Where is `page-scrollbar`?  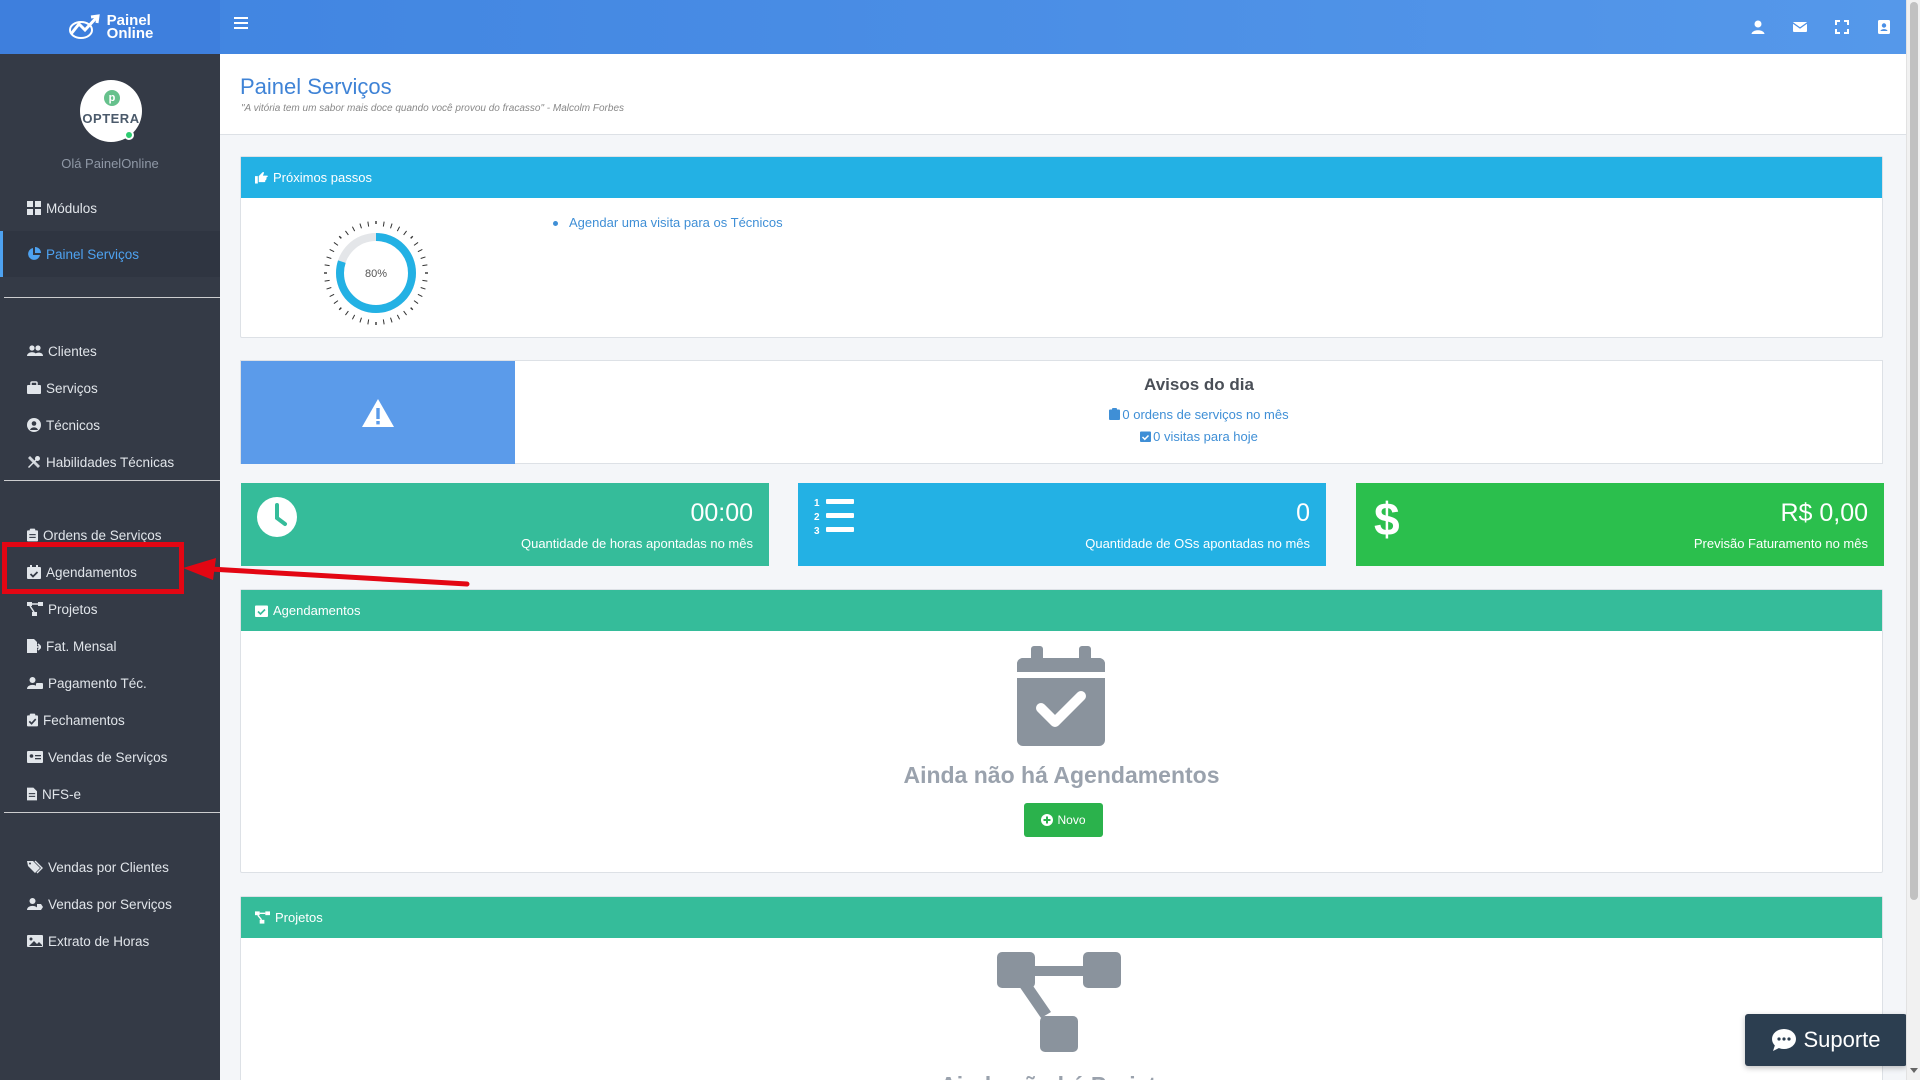 page-scrollbar is located at coordinates (1913, 540).